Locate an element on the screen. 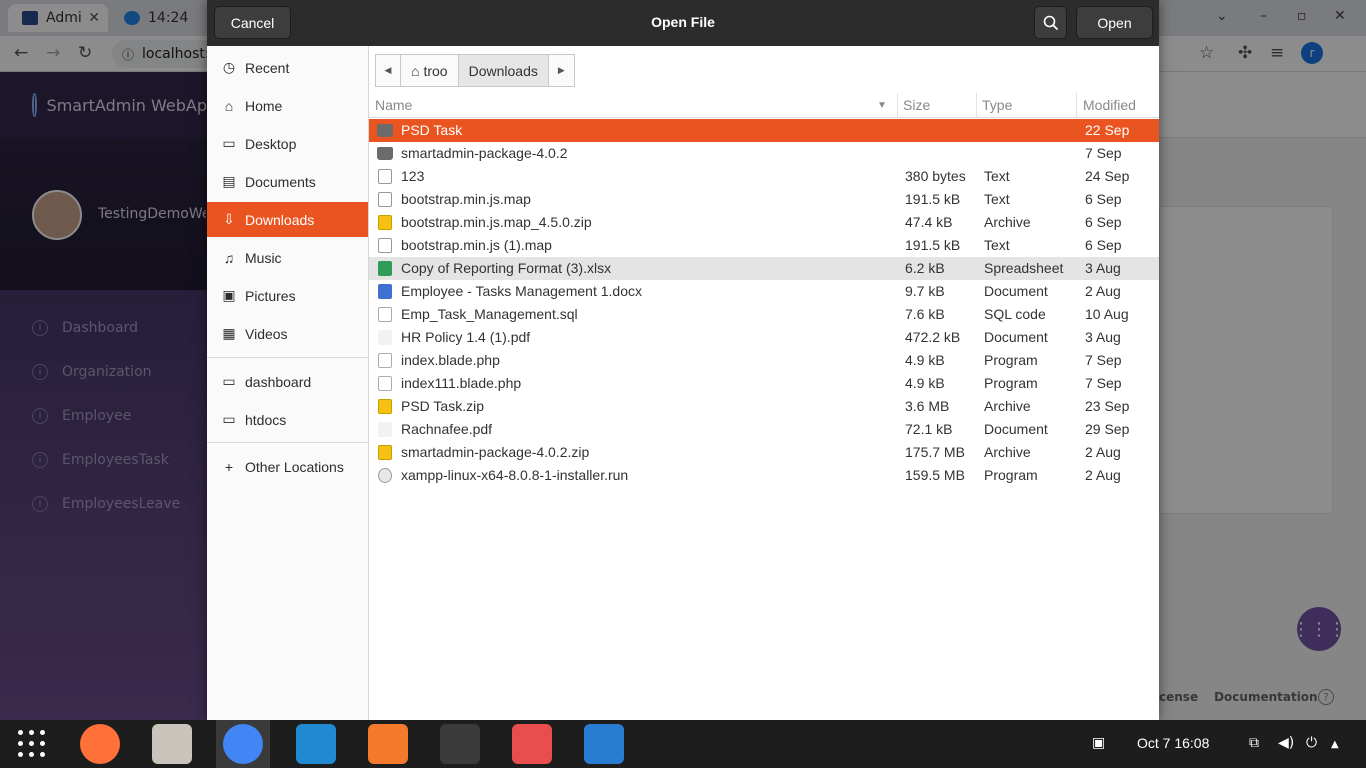 The height and width of the screenshot is (768, 1366). pdf-file-icon is located at coordinates (385, 429).